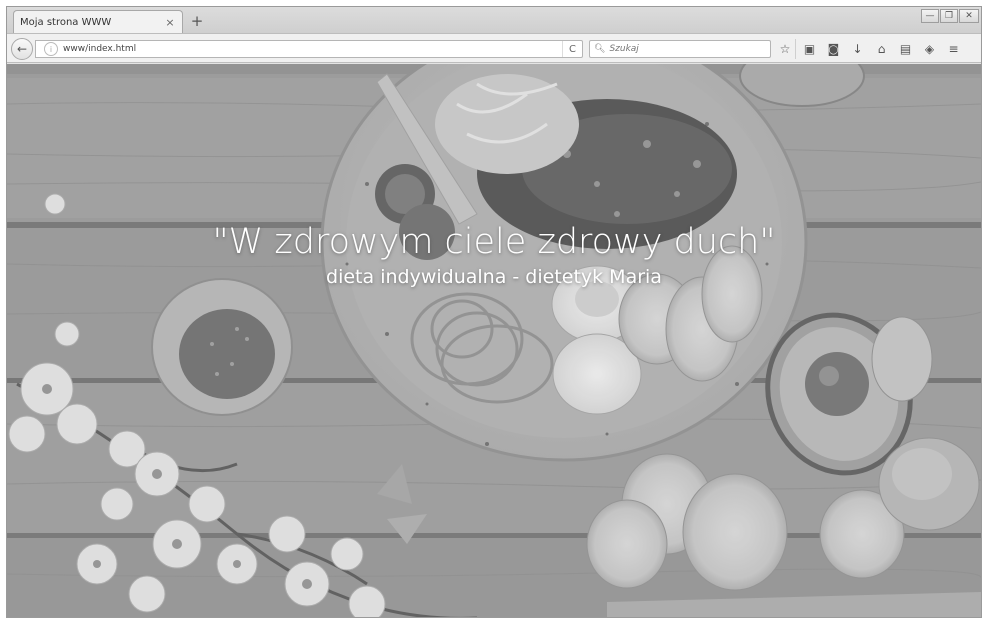 Image resolution: width=986 pixels, height=622 pixels. What do you see at coordinates (785, 49) in the screenshot?
I see `star-icon: ☆` at bounding box center [785, 49].